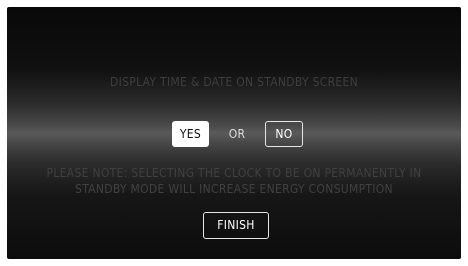 Image resolution: width=468 pixels, height=266 pixels. I want to click on no-button: NO, so click(284, 134).